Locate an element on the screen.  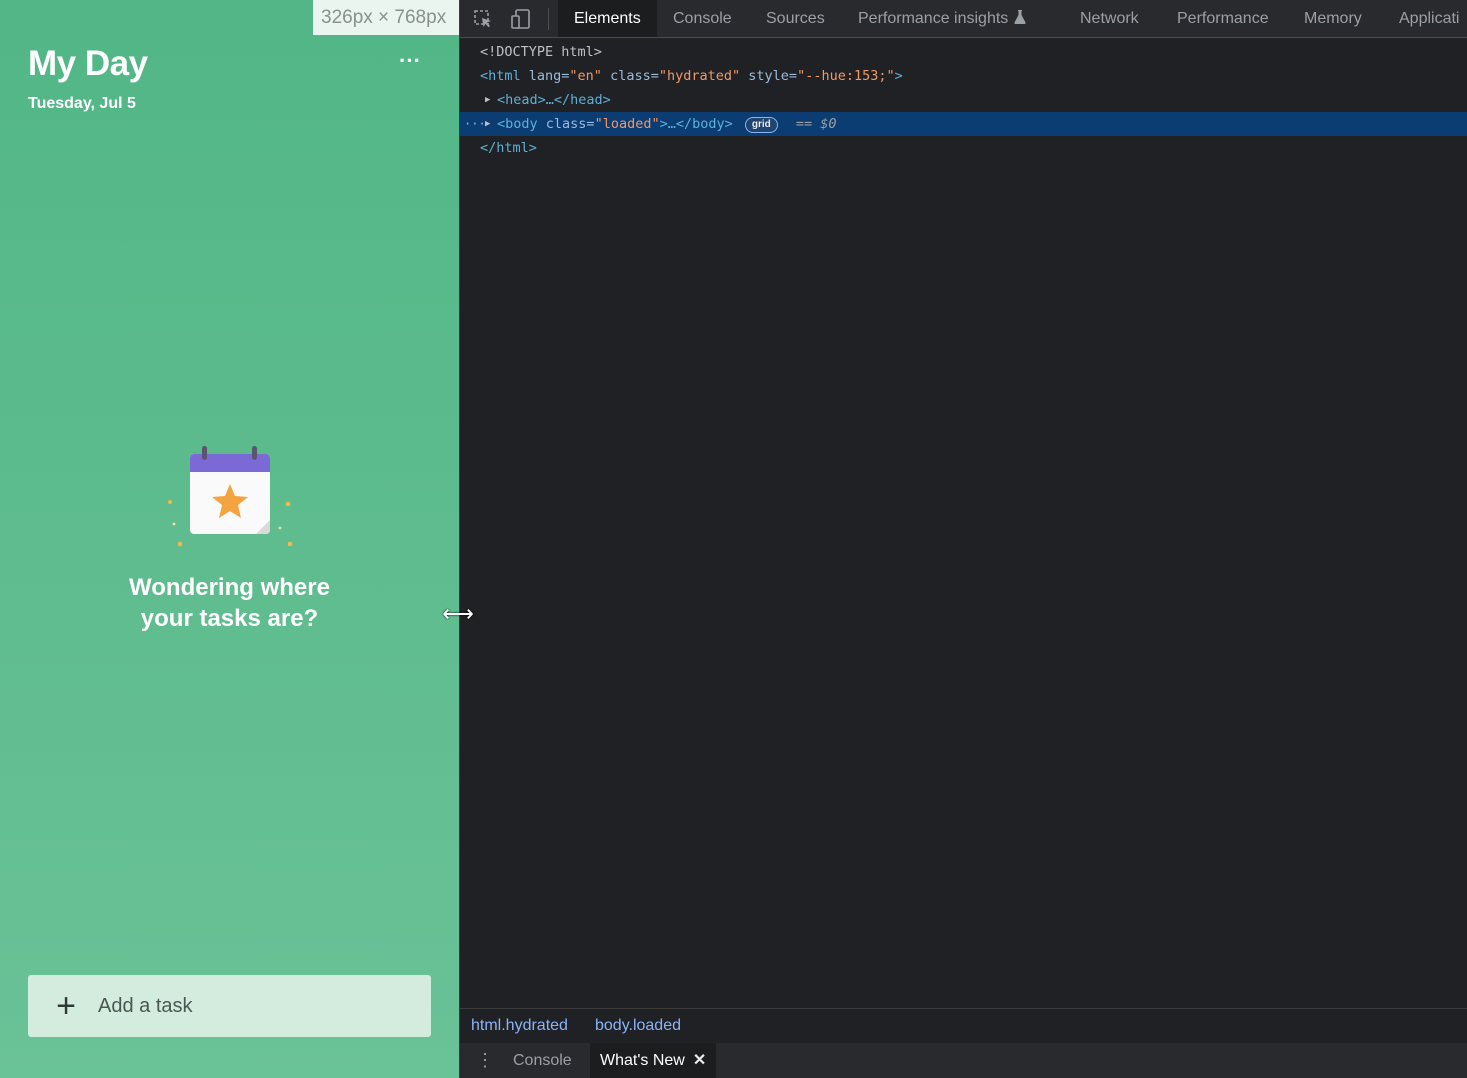
drawer-tab-console: Console is located at coordinates (542, 1060).